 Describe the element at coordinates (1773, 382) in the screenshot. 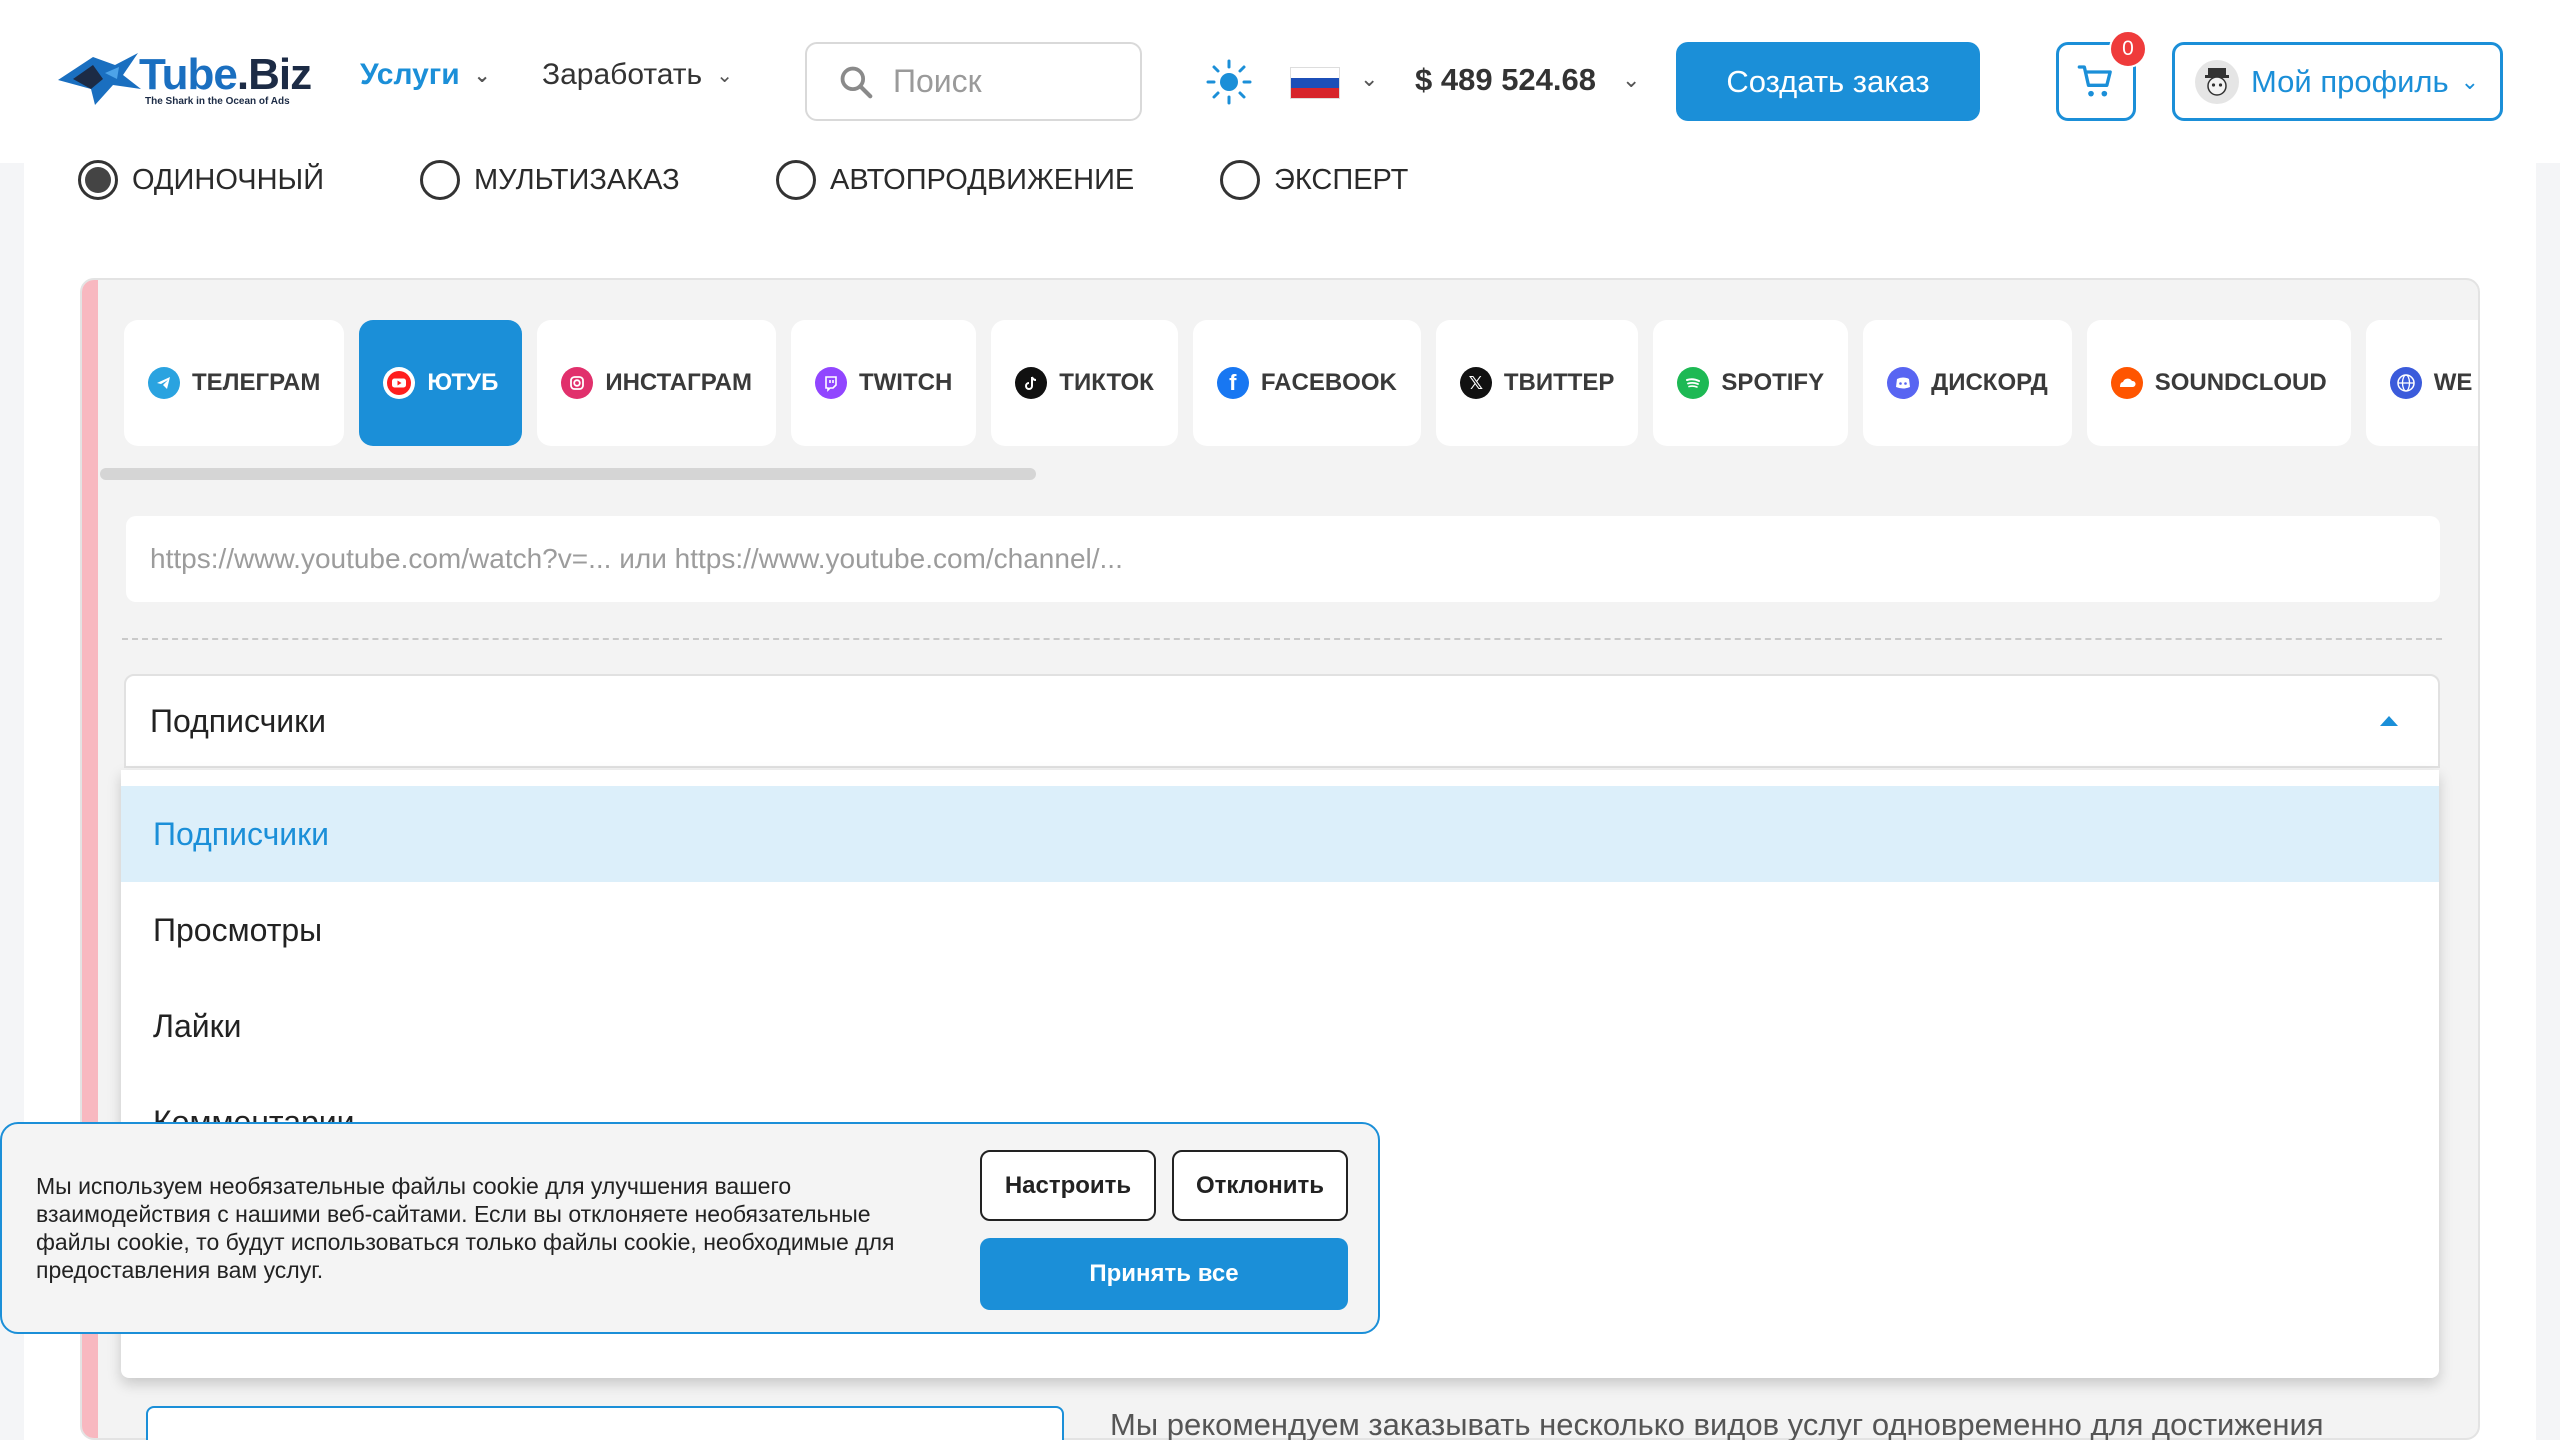

I see `tab-label: SPOTIFY` at that location.